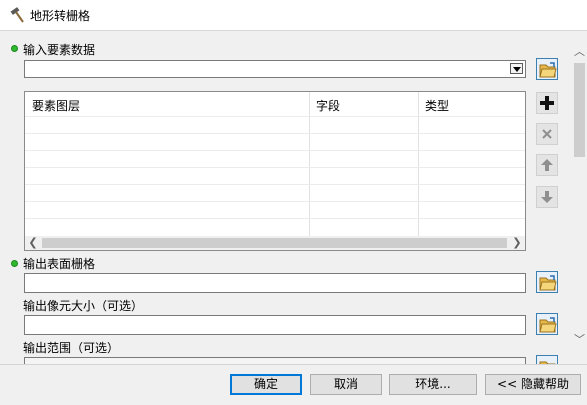 This screenshot has width=587, height=405. What do you see at coordinates (275, 283) in the screenshot?
I see `output-surface-input` at bounding box center [275, 283].